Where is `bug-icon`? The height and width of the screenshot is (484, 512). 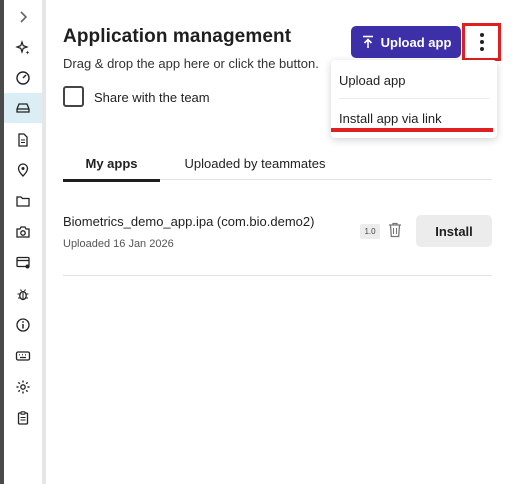
bug-icon is located at coordinates (23, 295).